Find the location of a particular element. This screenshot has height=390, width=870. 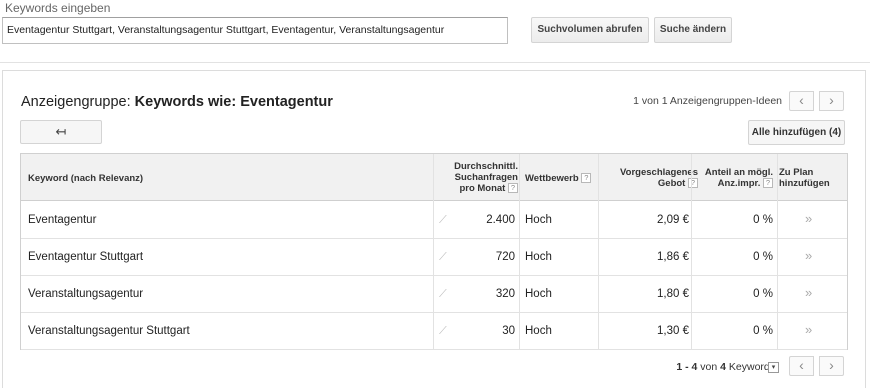

get-search-volume-button: Suchvolumen abrufen is located at coordinates (590, 30).